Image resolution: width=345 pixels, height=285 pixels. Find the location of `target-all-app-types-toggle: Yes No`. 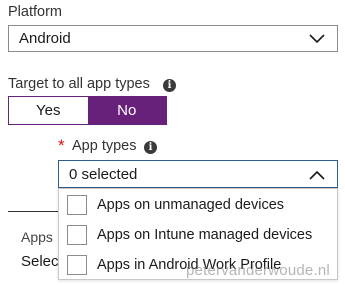

target-all-app-types-toggle: Yes No is located at coordinates (87, 110).